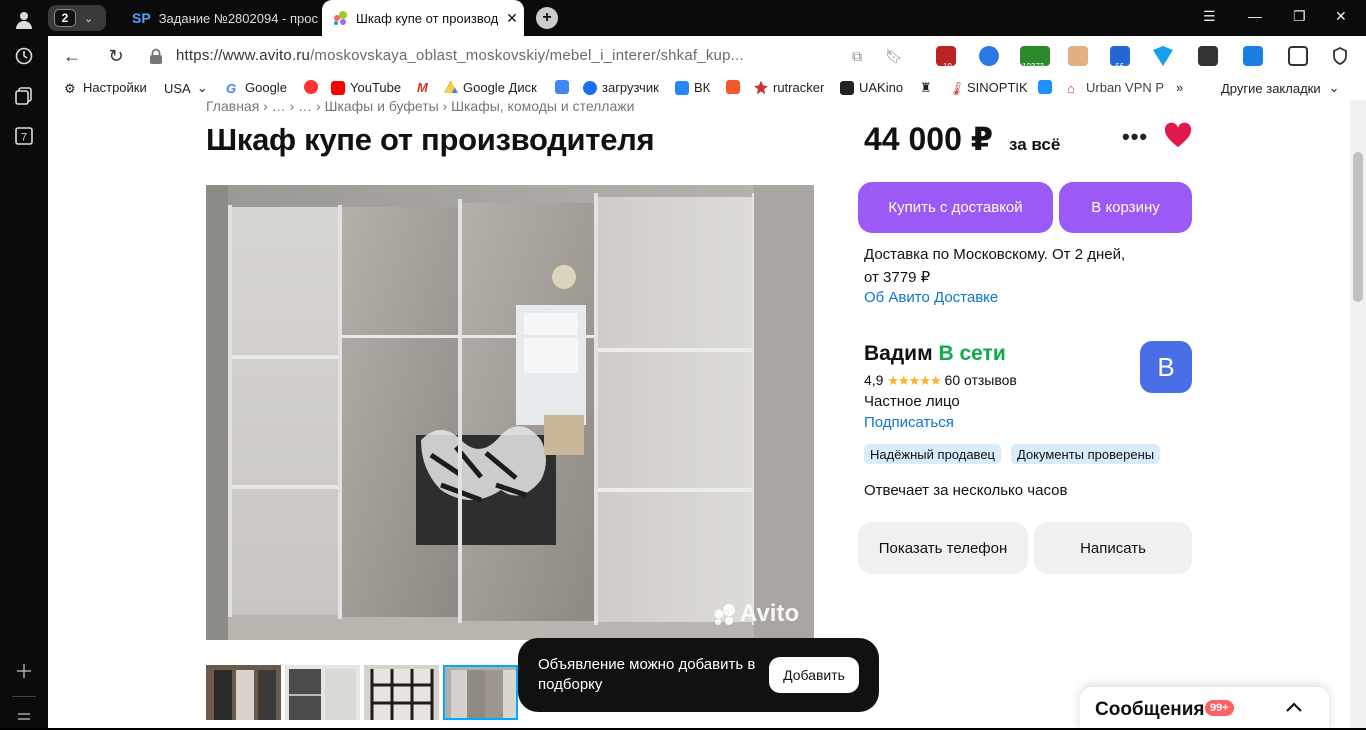 The image size is (1366, 730). I want to click on close-tab-icon: ✕, so click(508, 18).